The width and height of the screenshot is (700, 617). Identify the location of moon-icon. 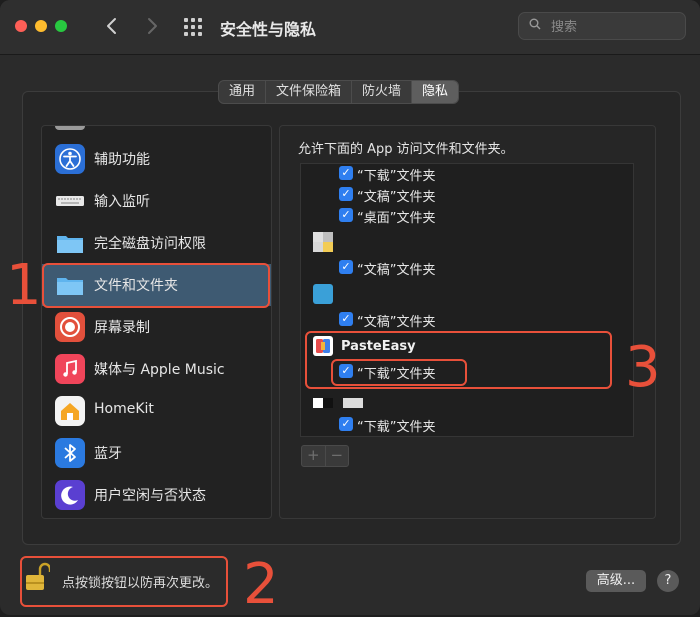
(70, 495).